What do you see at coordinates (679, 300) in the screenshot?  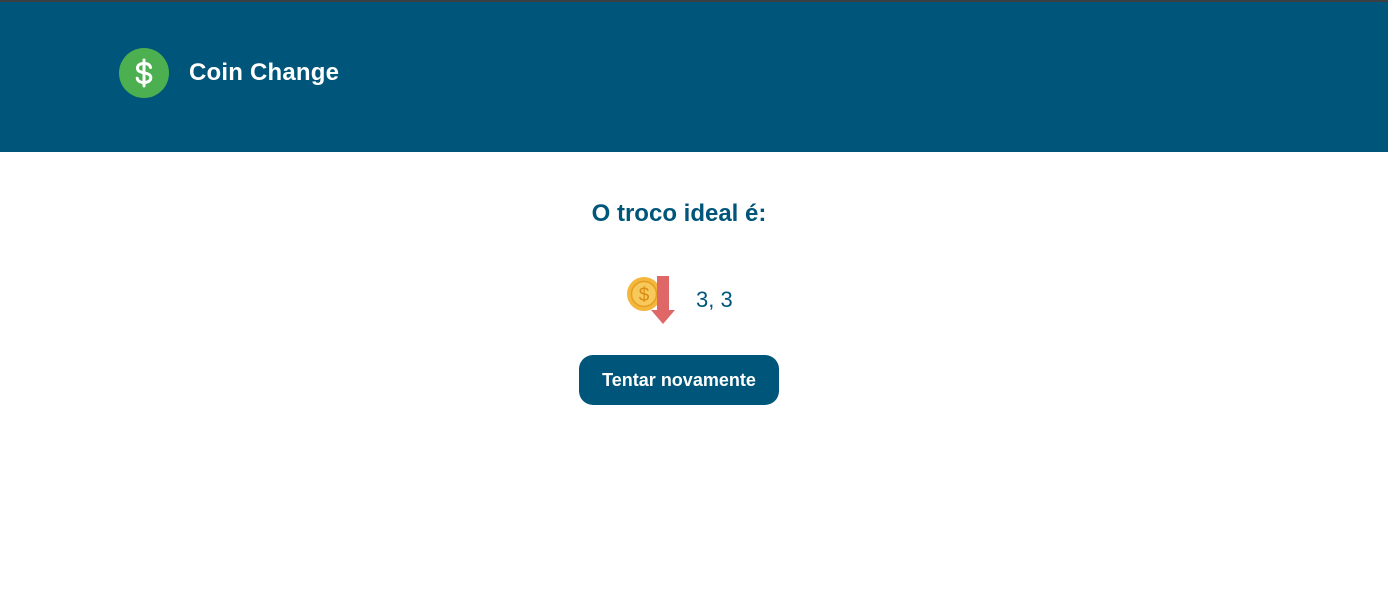 I see `result-row: $ 3, 3` at bounding box center [679, 300].